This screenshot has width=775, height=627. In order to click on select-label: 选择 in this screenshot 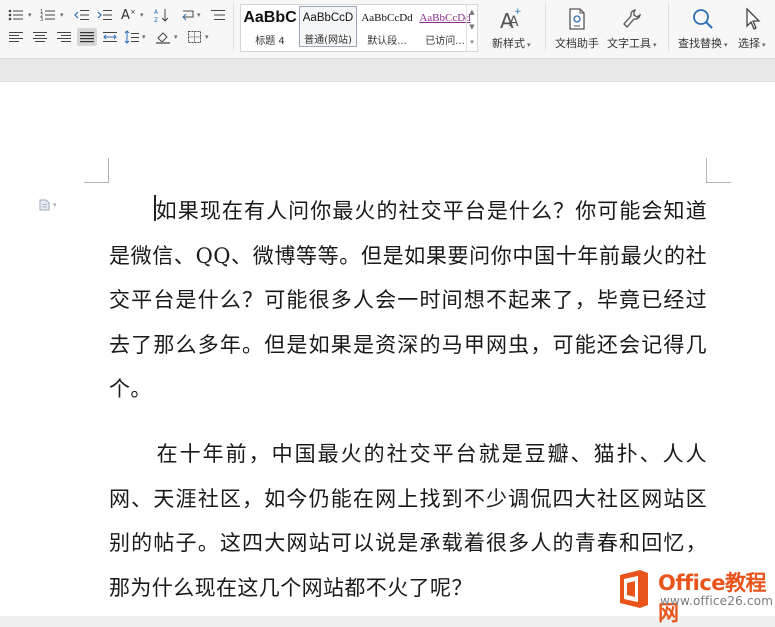, I will do `click(749, 43)`.